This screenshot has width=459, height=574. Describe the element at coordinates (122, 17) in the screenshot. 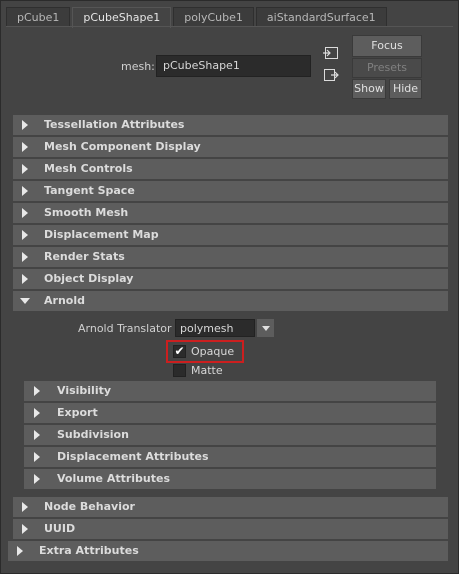

I see `tab-pcubeshape1: pCubeShape1` at that location.